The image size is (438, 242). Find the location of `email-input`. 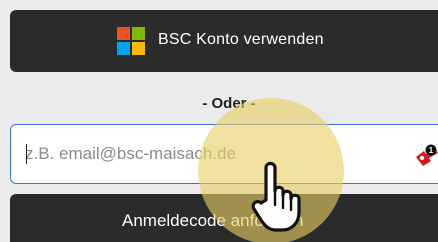

email-input is located at coordinates (205, 154).